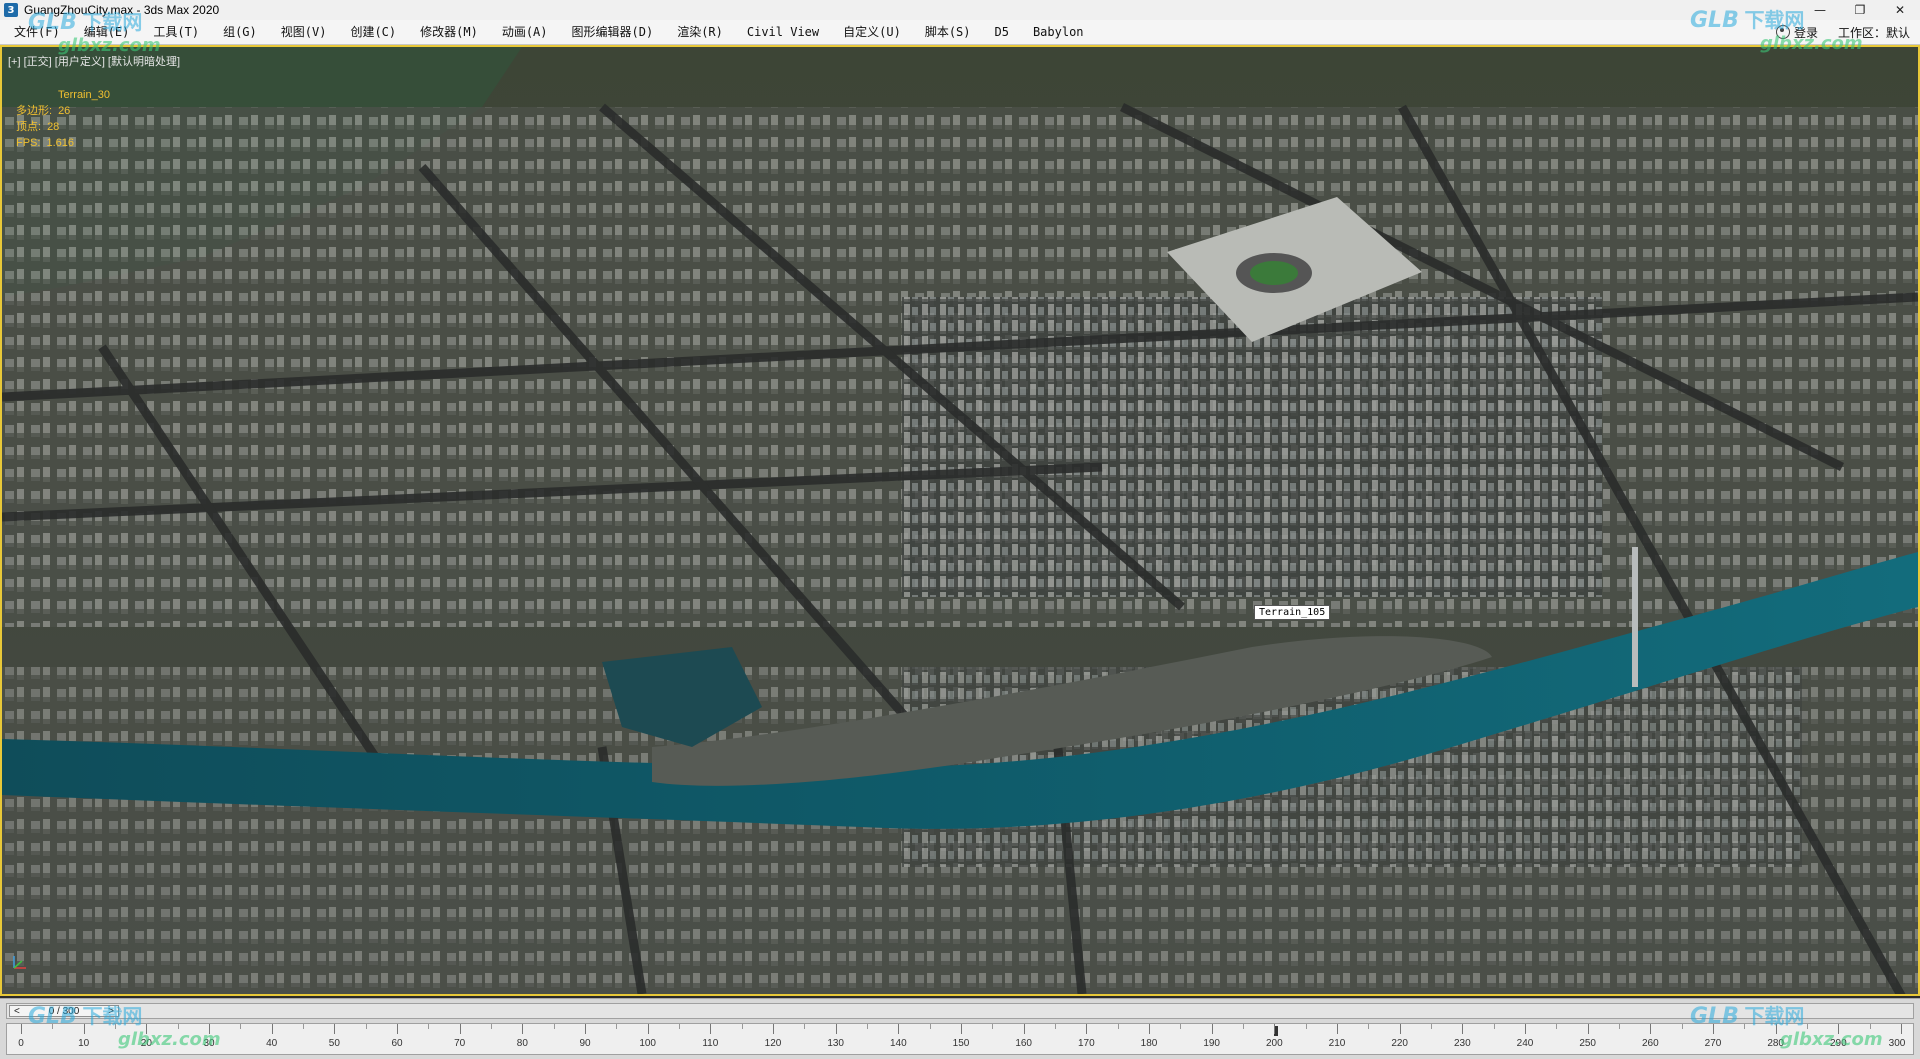 Image resolution: width=1920 pixels, height=1059 pixels. Describe the element at coordinates (585, 1043) in the screenshot. I see `ruler-tick-label: 90` at that location.